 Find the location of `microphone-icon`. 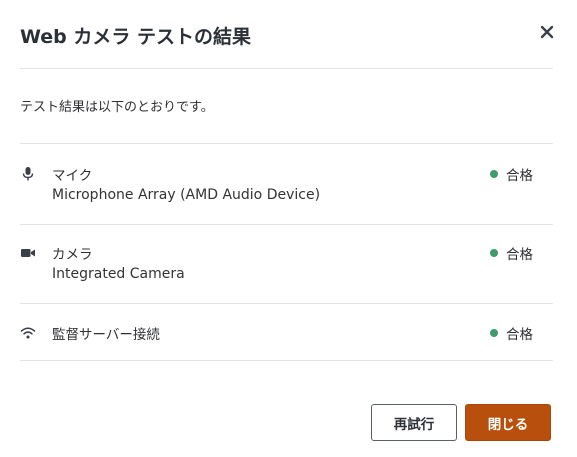

microphone-icon is located at coordinates (28, 174).